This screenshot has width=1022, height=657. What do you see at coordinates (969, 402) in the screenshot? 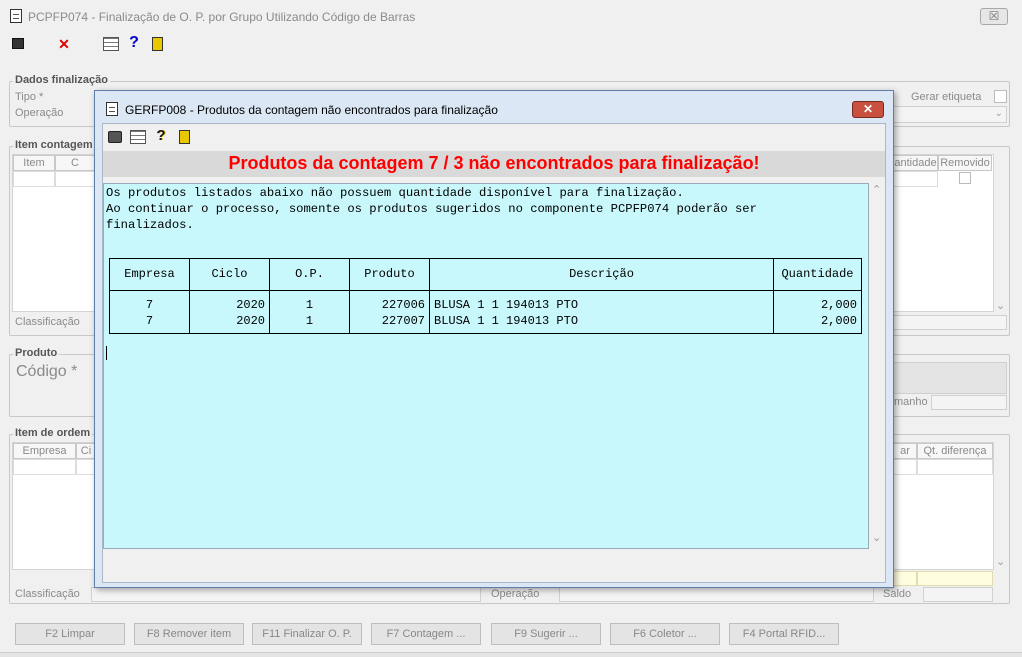
I see `tamanho-field` at bounding box center [969, 402].